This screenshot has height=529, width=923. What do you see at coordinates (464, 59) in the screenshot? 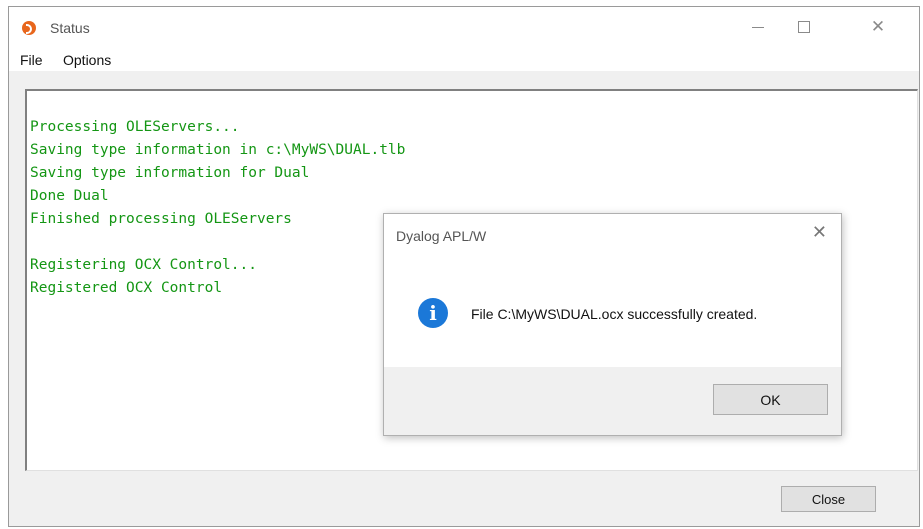
I see `menu-bar: File Options` at bounding box center [464, 59].